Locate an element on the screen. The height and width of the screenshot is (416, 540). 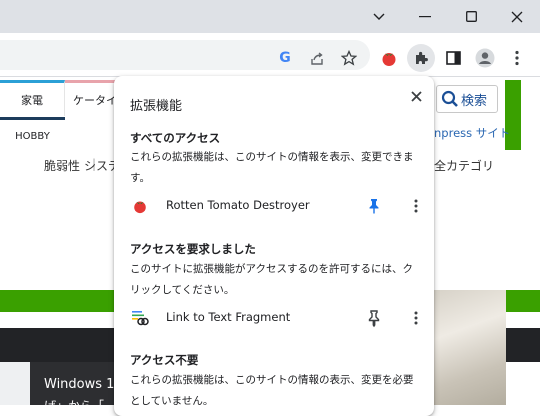
close-window-button is located at coordinates (517, 16).